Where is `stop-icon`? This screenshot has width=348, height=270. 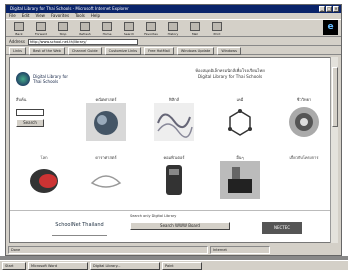
stop-icon is located at coordinates (63, 26).